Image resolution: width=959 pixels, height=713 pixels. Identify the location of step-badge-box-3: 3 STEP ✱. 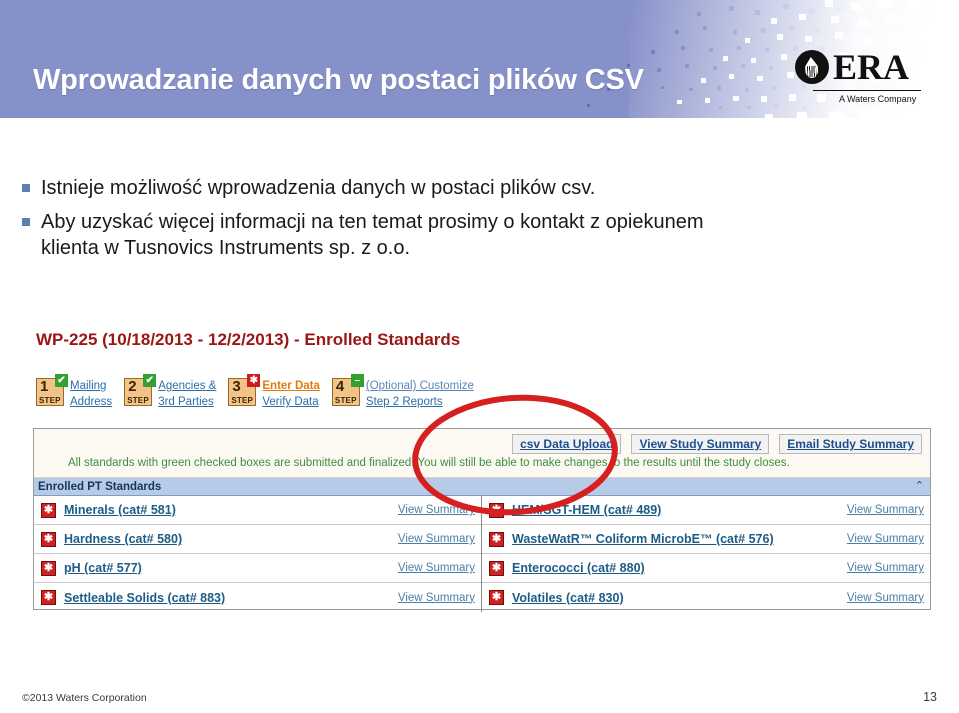
(244, 390).